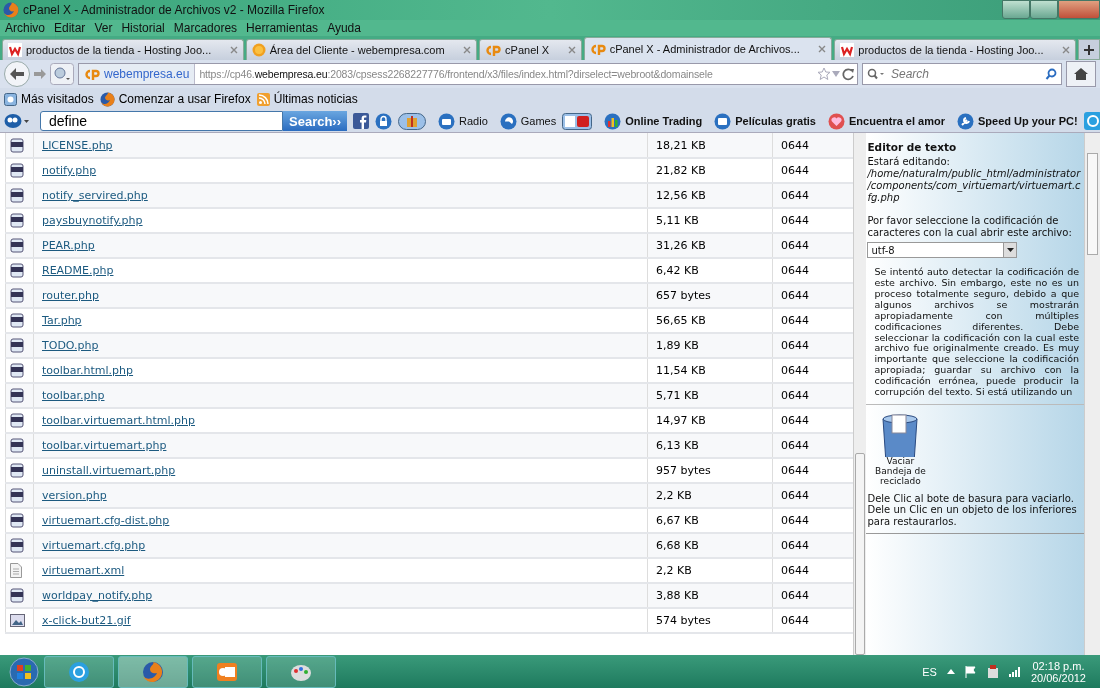 The width and height of the screenshot is (1100, 688). Describe the element at coordinates (70, 28) in the screenshot. I see `menu-item: Editar` at that location.